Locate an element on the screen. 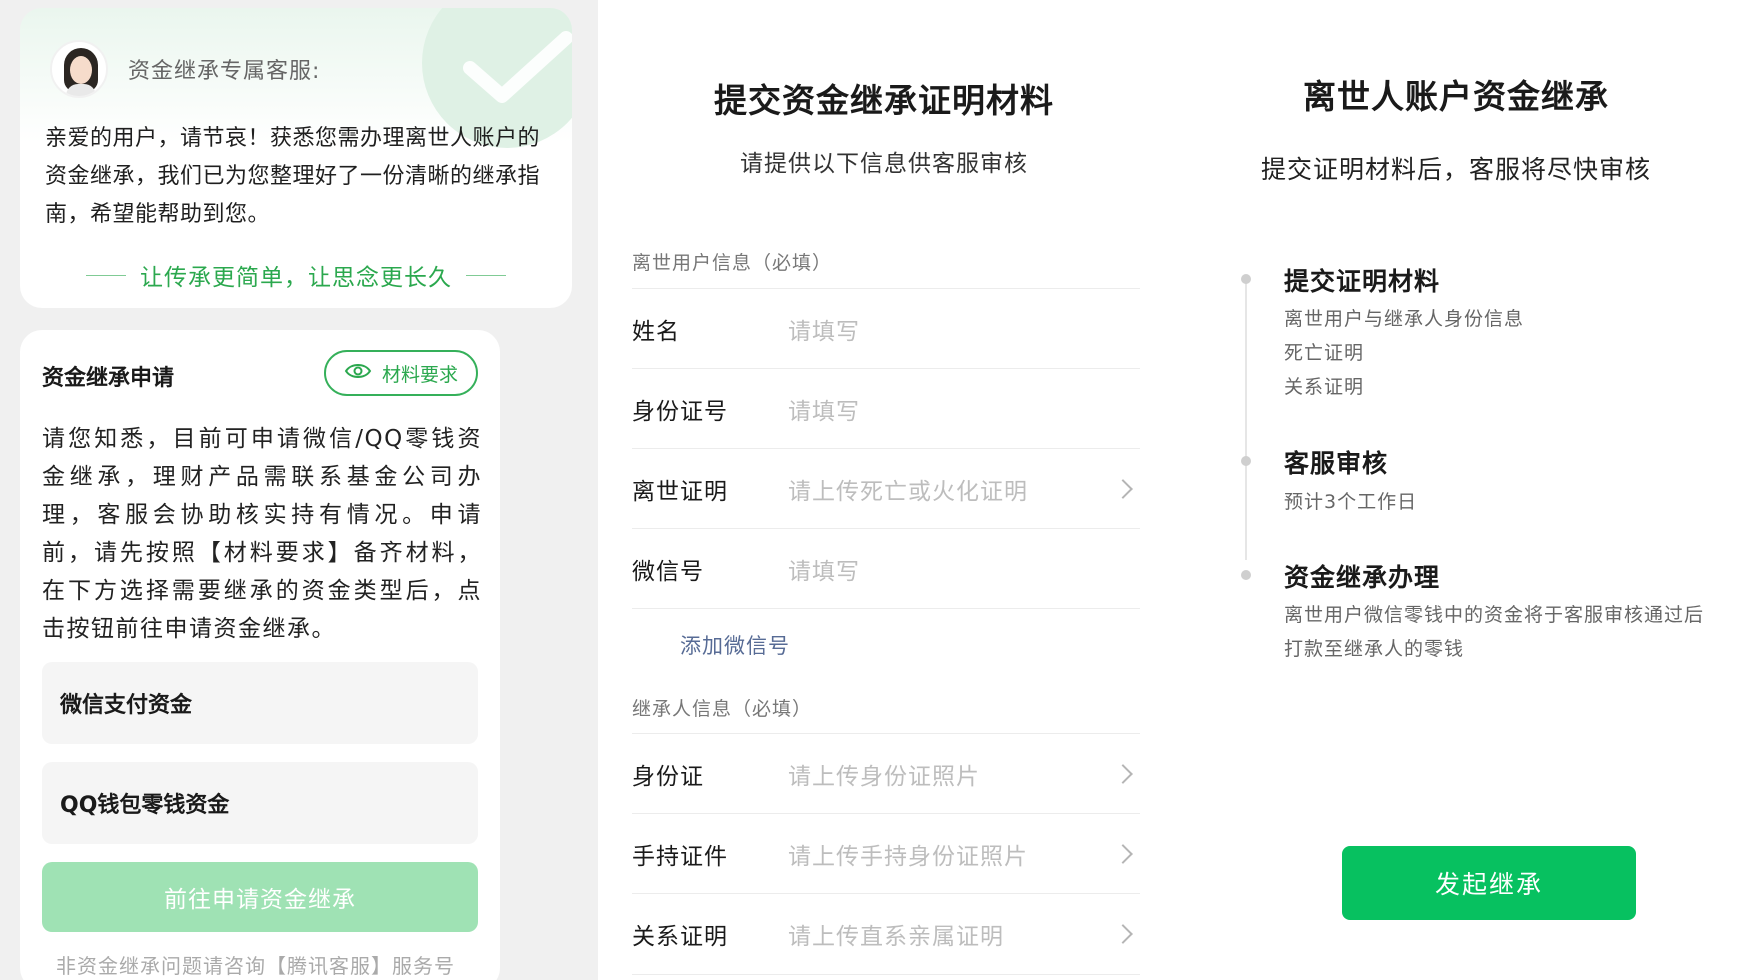 The width and height of the screenshot is (1742, 980). field-label: 姓名 is located at coordinates (656, 331).